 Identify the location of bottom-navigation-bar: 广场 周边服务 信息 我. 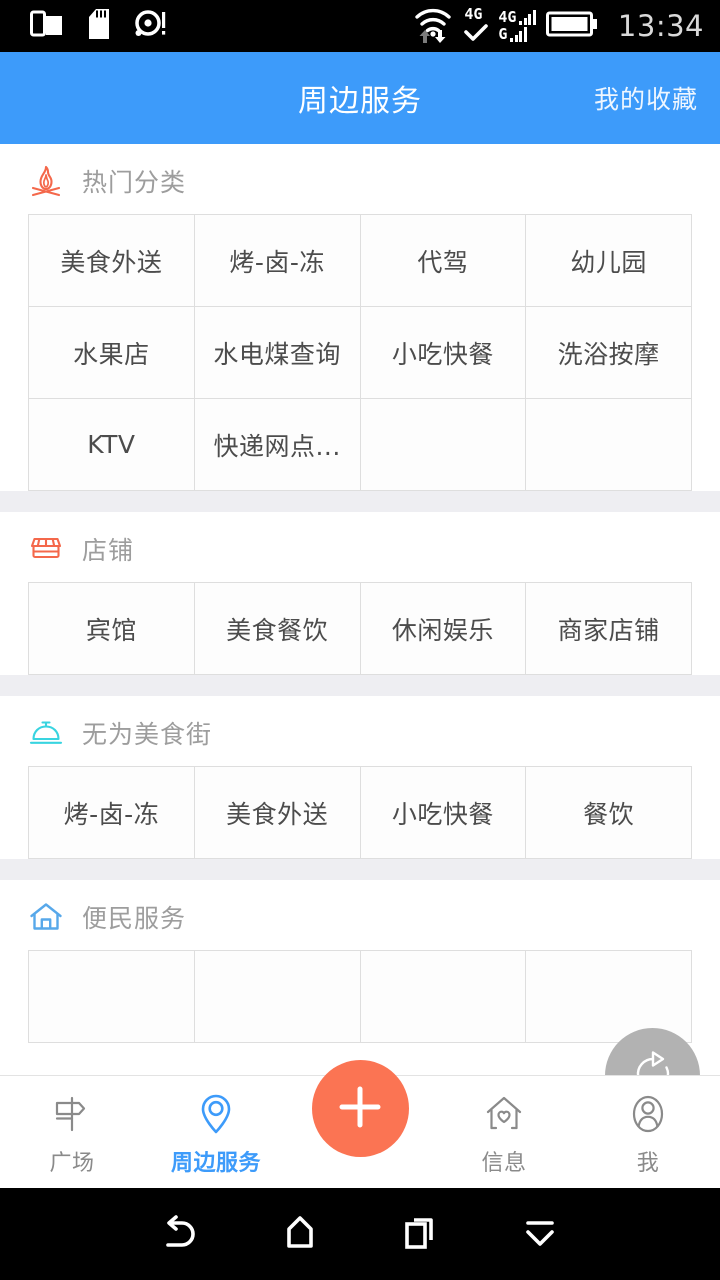
(360, 1124).